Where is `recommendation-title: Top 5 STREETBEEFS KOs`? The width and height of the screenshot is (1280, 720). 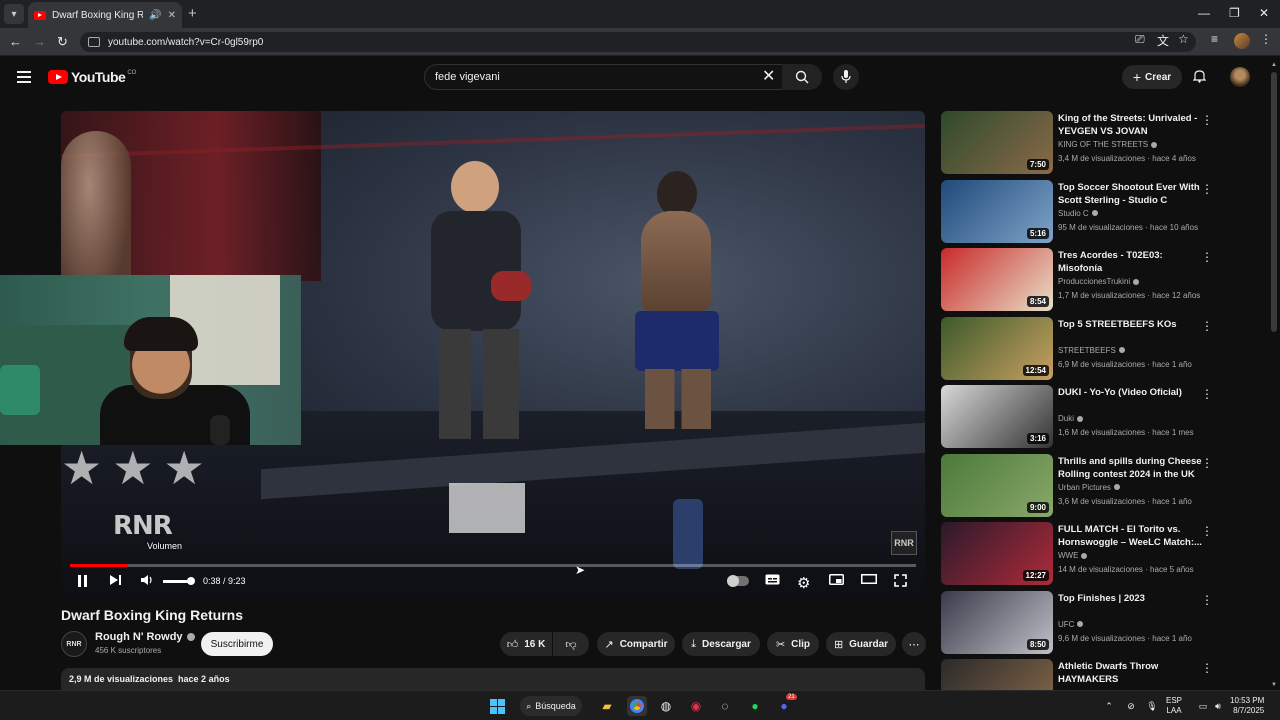
recommendation-title: Top 5 STREETBEEFS KOs is located at coordinates (1133, 324).